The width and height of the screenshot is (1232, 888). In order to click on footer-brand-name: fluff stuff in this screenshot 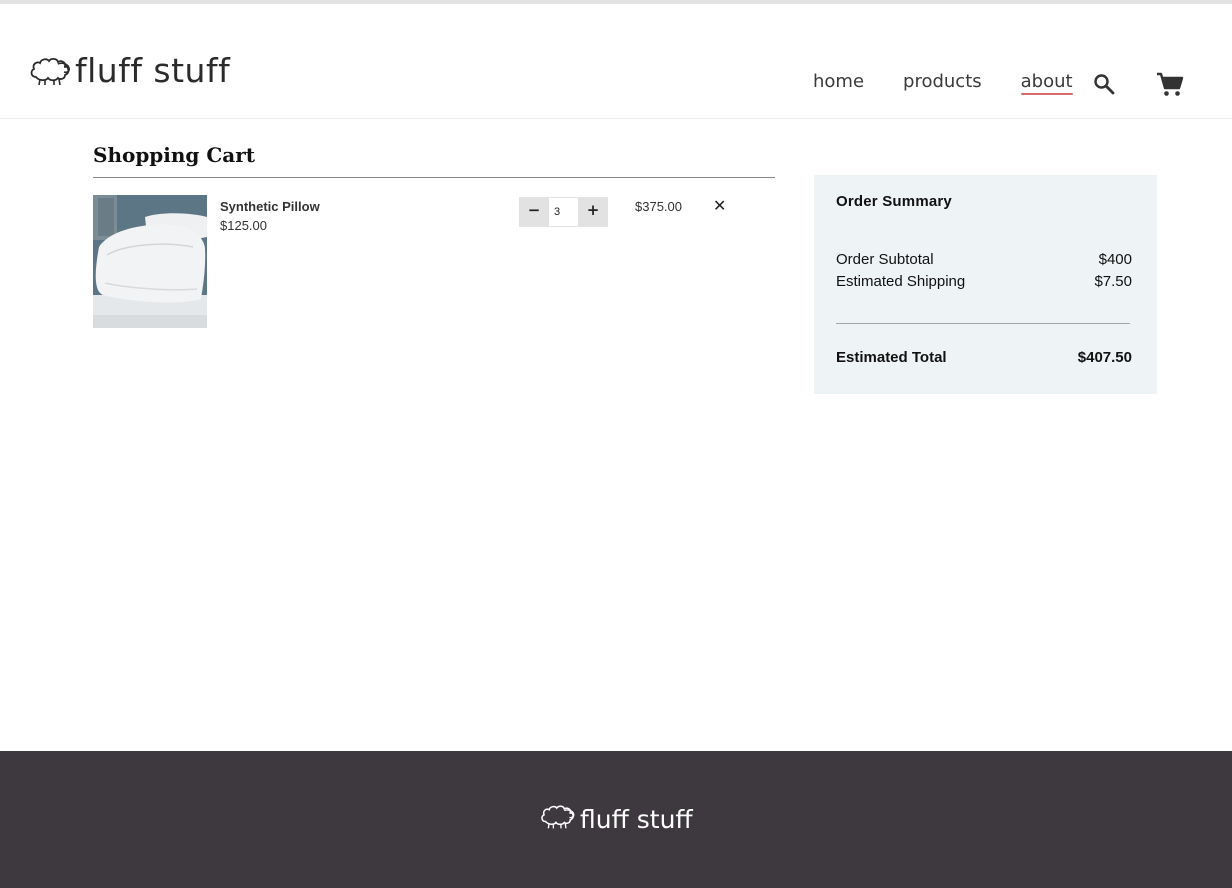, I will do `click(636, 819)`.